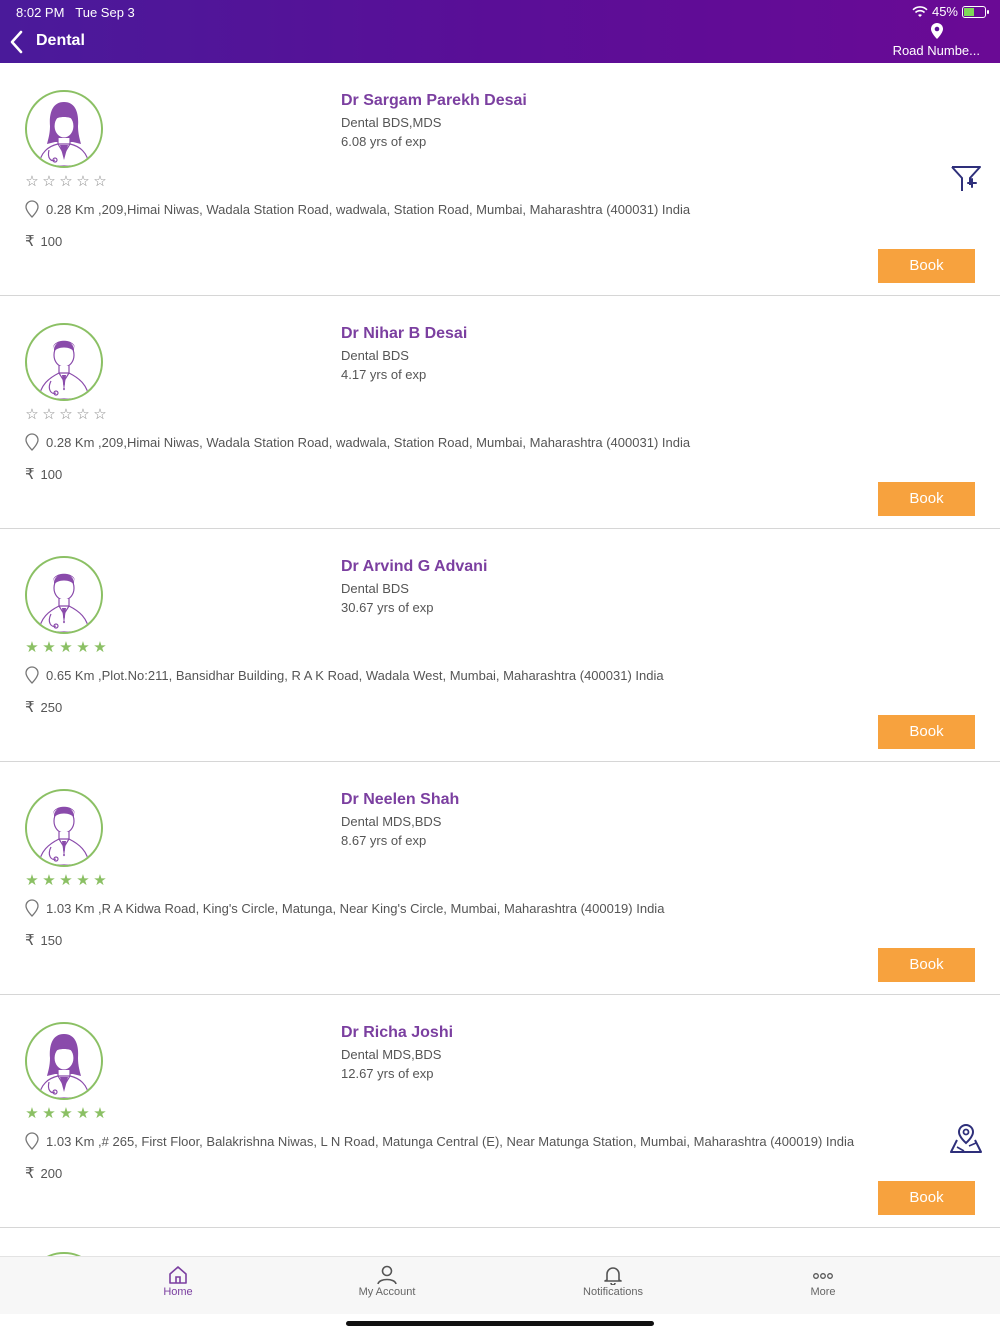 The image size is (1000, 1334). Describe the element at coordinates (51, 940) in the screenshot. I see `consultation-fee: 150` at that location.